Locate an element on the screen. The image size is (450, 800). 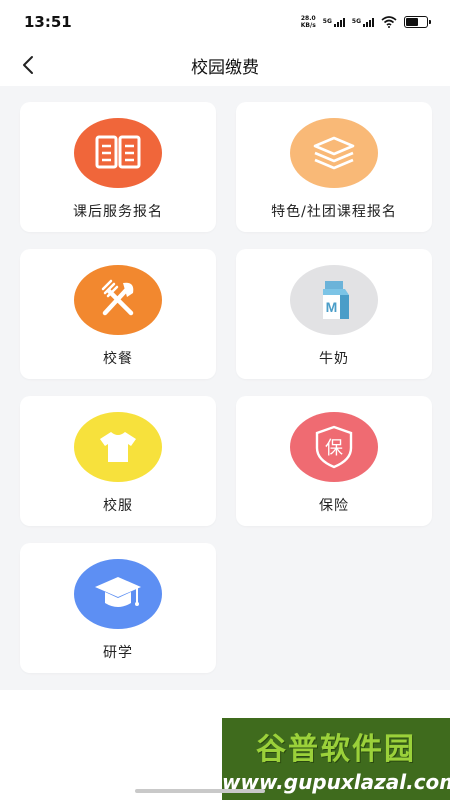
milk-carton-icon: M is located at coordinates (334, 300).